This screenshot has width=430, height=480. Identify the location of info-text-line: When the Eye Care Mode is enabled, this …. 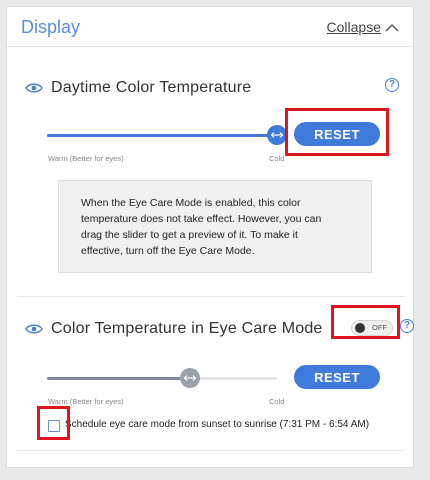
(191, 203).